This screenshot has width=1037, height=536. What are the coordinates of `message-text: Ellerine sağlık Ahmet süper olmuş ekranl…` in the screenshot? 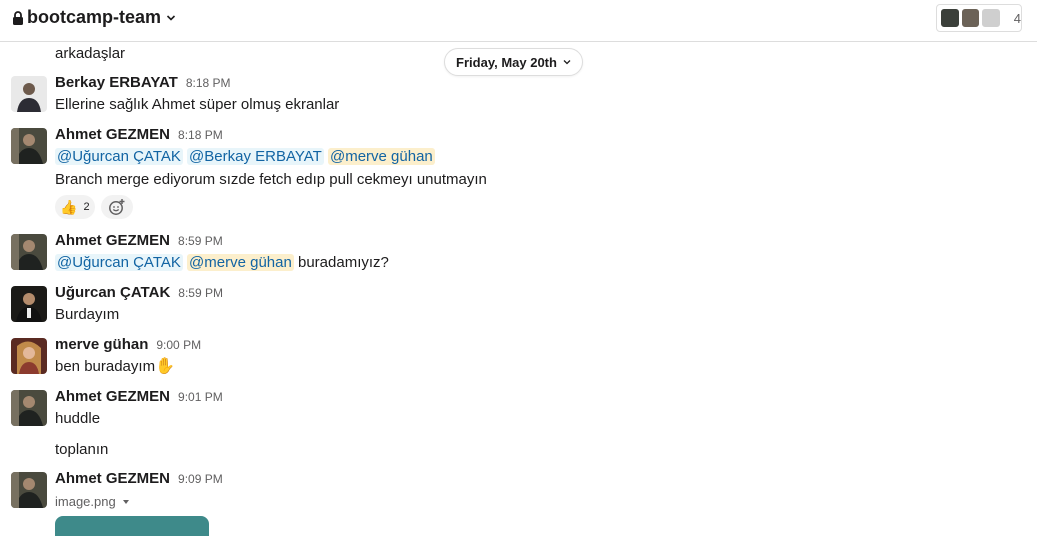 It's located at (197, 104).